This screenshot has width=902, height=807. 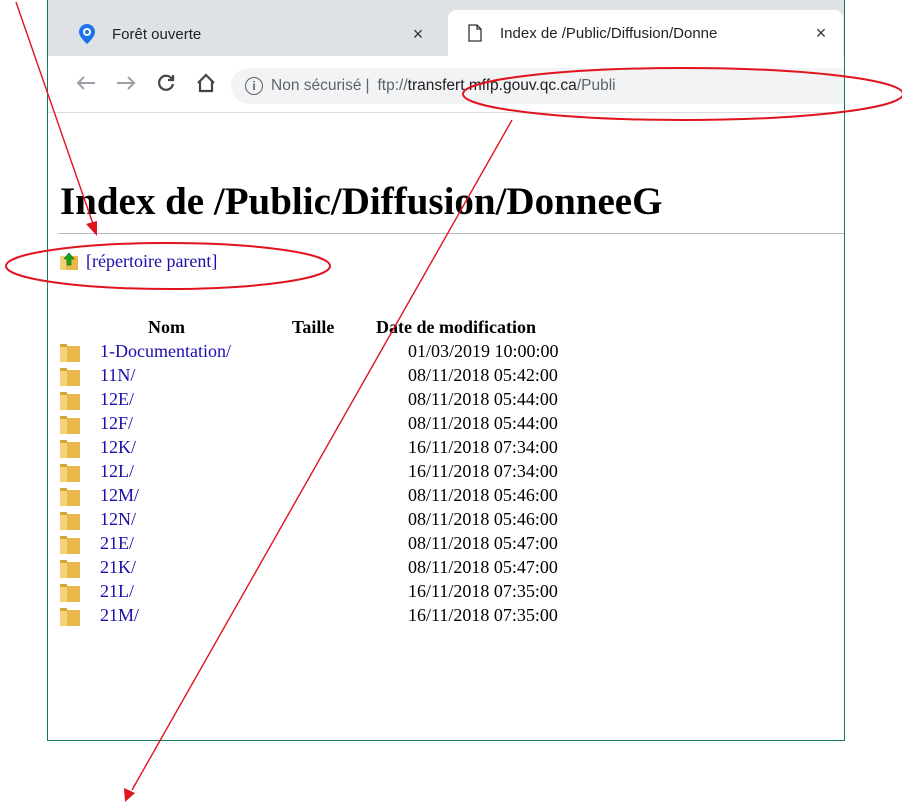 I want to click on up-arrow-folder-icon, so click(x=69, y=261).